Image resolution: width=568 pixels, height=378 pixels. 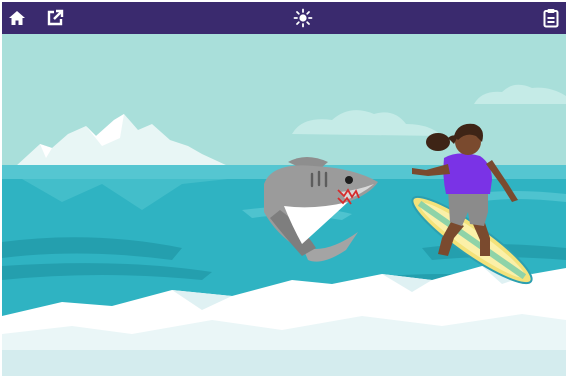 I want to click on home-button, so click(x=17, y=18).